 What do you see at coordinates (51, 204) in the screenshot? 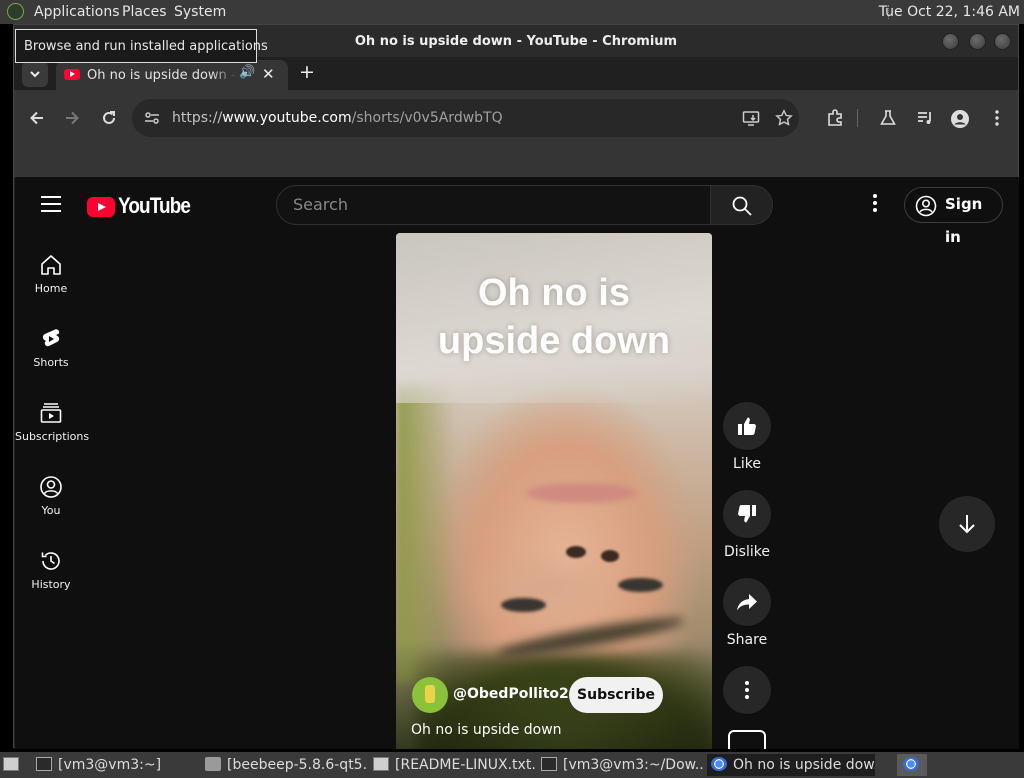
I see `hamburger-menu-icon` at bounding box center [51, 204].